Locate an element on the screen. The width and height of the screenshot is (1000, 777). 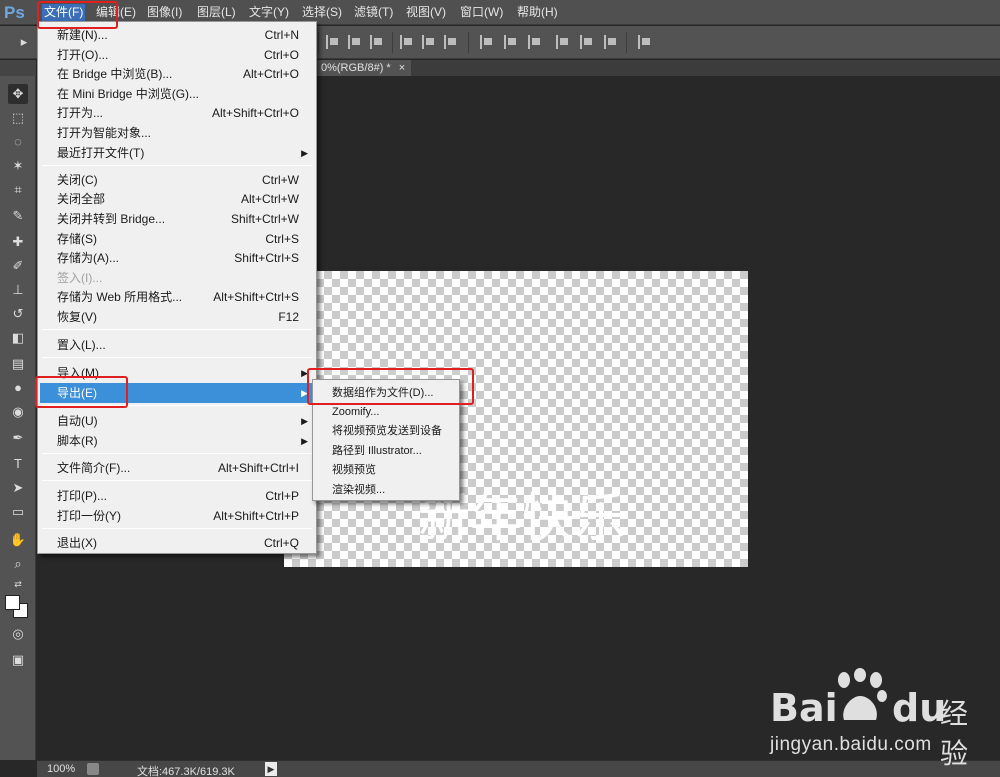
menu-item-print-one-copy: 打印一份(Y) Alt+Shift+Ctrl+P is located at coordinates (177, 516).